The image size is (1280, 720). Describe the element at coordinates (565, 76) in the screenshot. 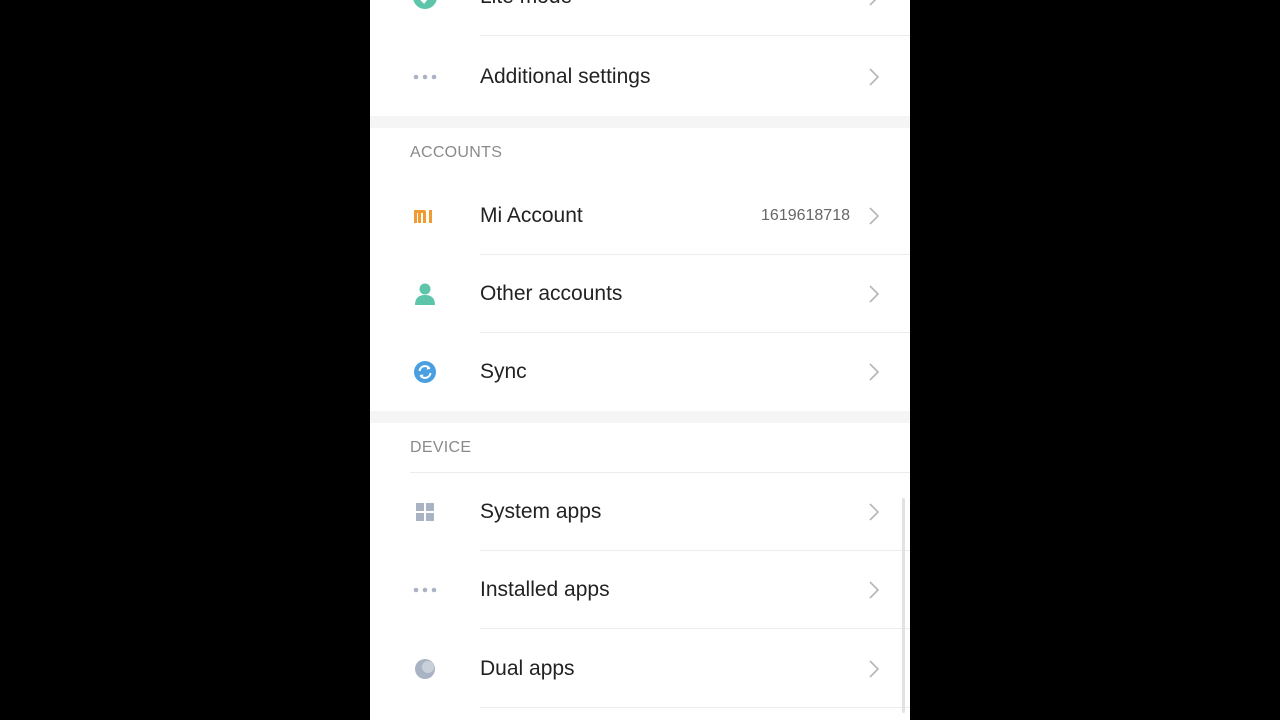

I see `additional-settings-label: Additional settings` at that location.